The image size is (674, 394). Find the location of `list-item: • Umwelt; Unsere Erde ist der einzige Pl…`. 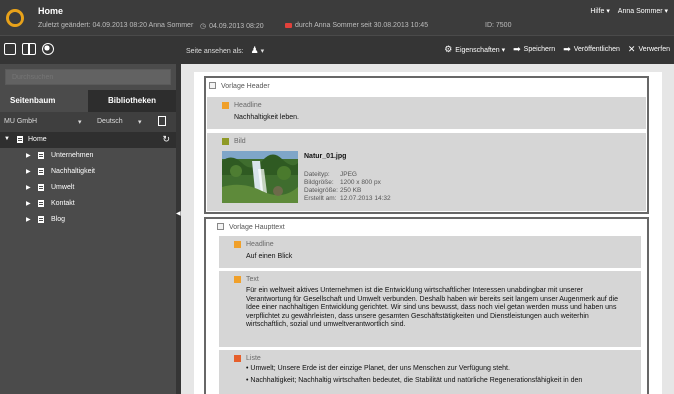

list-item: • Umwelt; Unsere Erde ist der einzige Pl… is located at coordinates (378, 369).